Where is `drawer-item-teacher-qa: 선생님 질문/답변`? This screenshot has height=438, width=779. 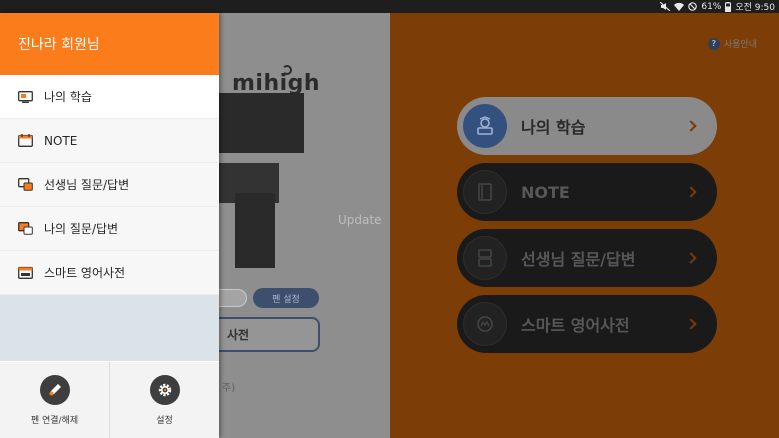 drawer-item-teacher-qa: 선생님 질문/답변 is located at coordinates (109, 185).